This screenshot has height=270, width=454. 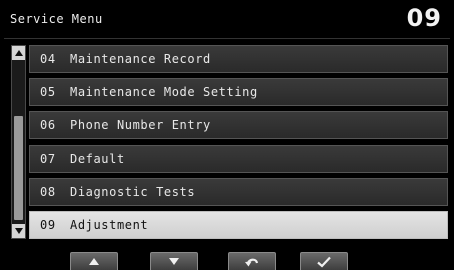 I want to click on menu-item-label: Diagnostic Tests, so click(x=133, y=191).